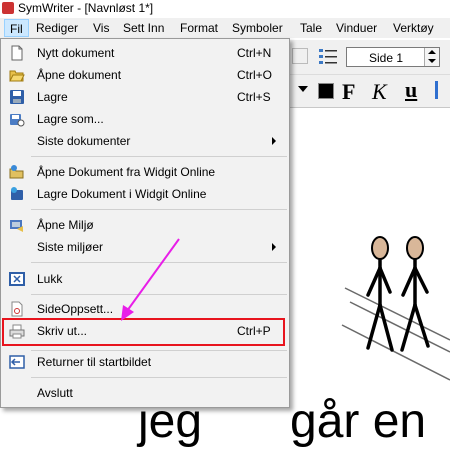 The image size is (450, 467). What do you see at coordinates (199, 28) in the screenshot?
I see `menu-format: Format` at bounding box center [199, 28].